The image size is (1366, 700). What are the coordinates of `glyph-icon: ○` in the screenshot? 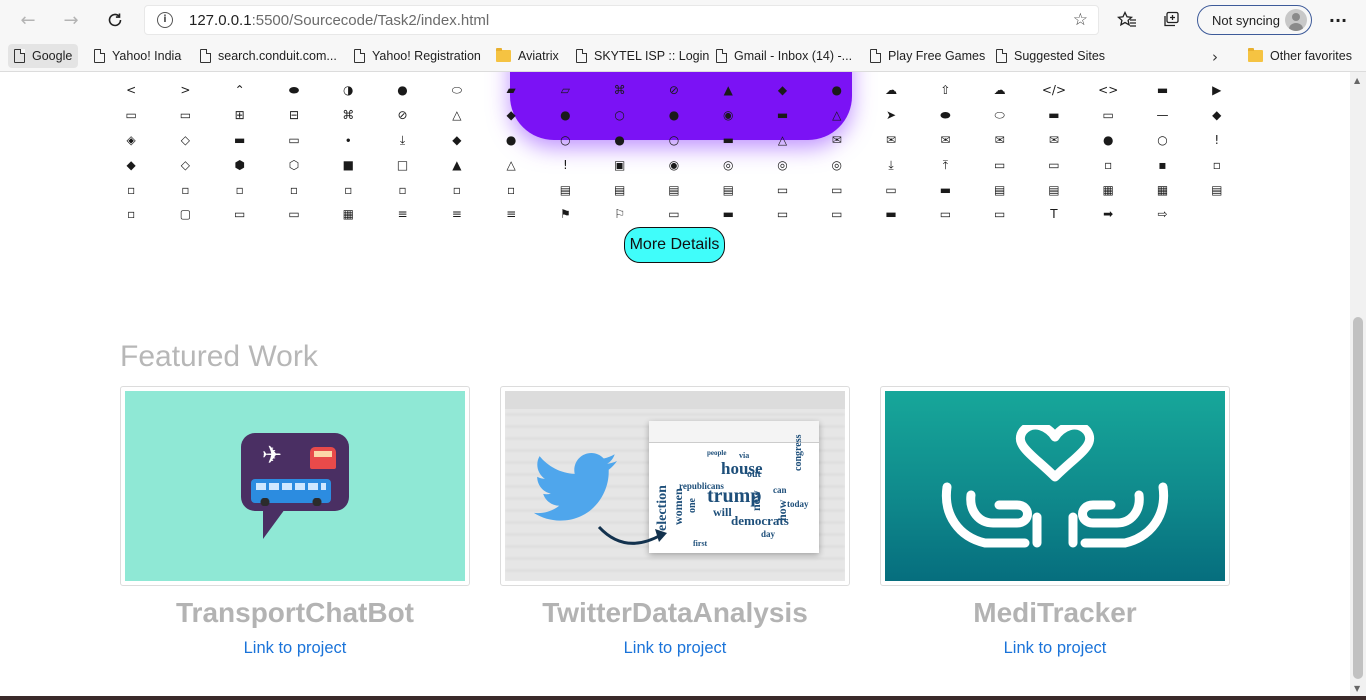 It's located at (565, 139).